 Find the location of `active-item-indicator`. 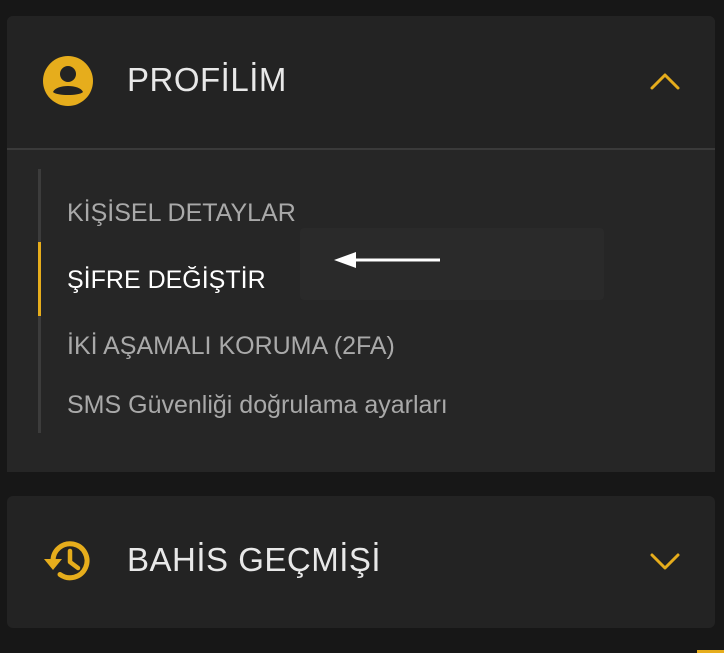

active-item-indicator is located at coordinates (39, 279).